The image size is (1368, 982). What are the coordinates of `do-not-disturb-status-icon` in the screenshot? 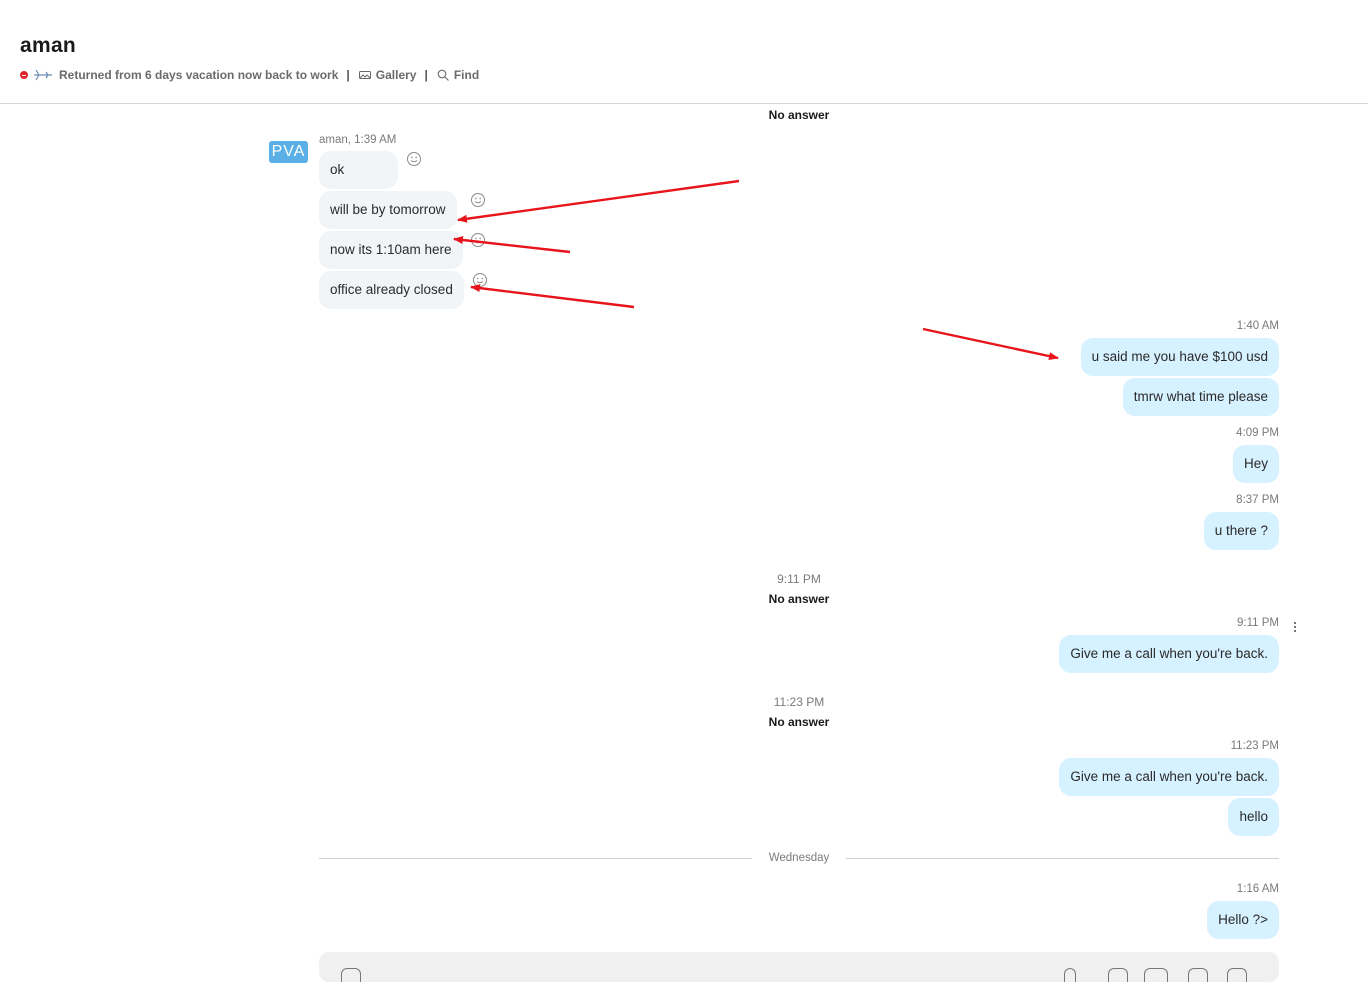 It's located at (24, 75).